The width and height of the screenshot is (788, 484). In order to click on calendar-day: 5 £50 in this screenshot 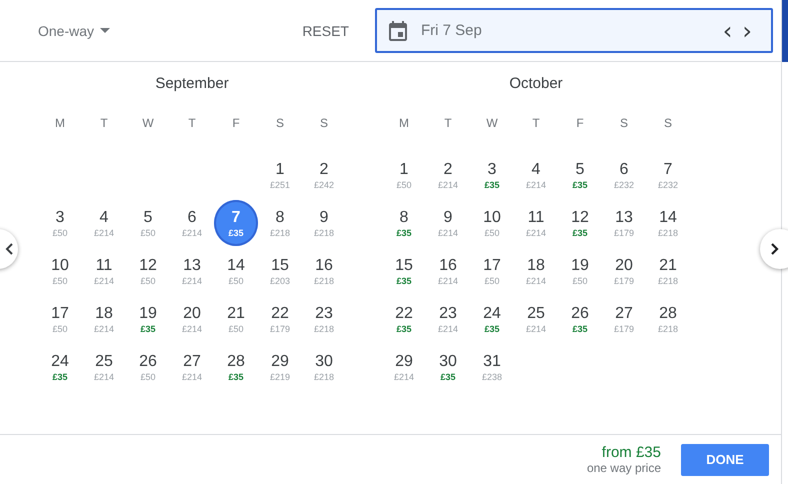, I will do `click(148, 223)`.